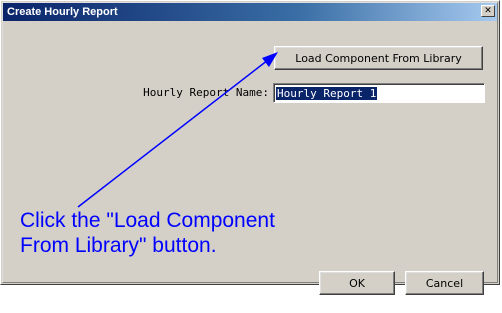  Describe the element at coordinates (327, 93) in the screenshot. I see `hourly-report-name-value: Hourly Report 1` at that location.